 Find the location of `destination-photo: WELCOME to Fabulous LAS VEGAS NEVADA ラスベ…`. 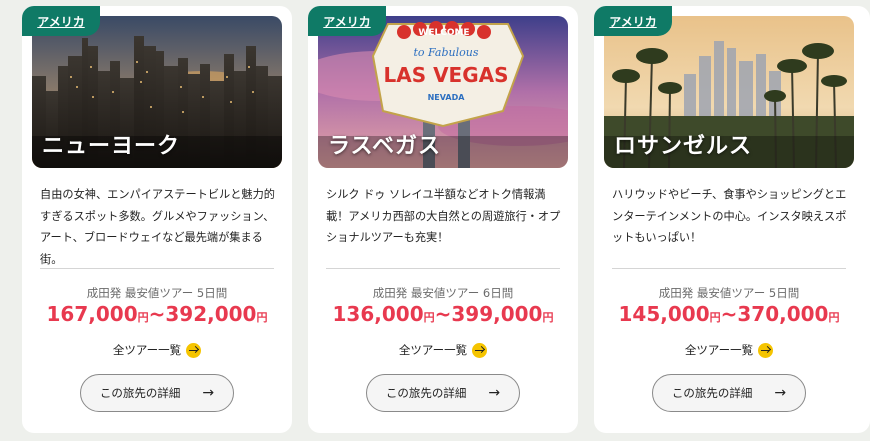

destination-photo: WELCOME to Fabulous LAS VEGAS NEVADA ラスベ… is located at coordinates (443, 92).